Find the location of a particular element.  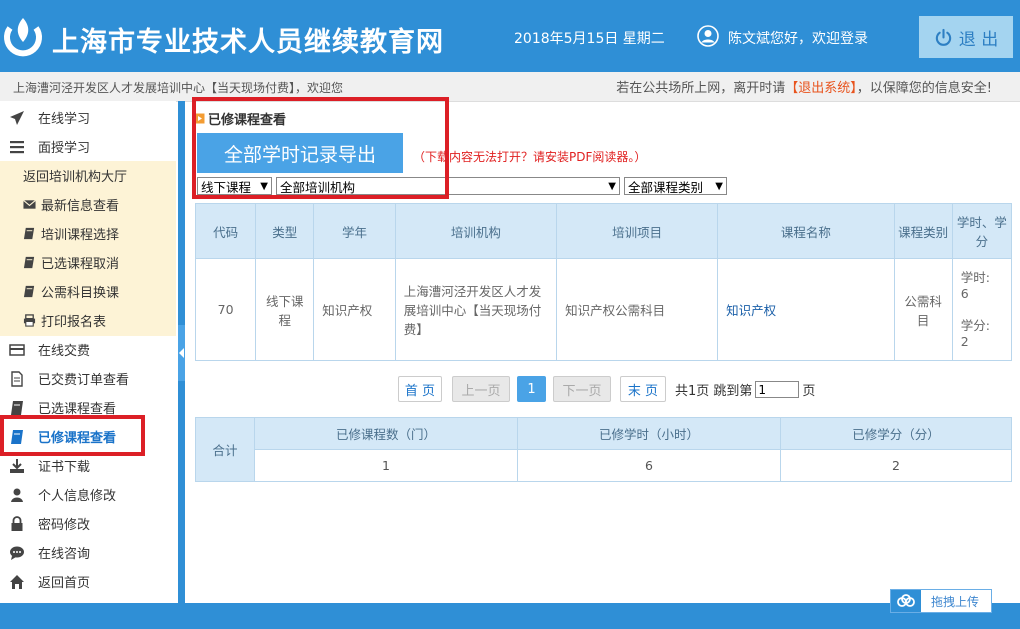

section-title: 已修课程查看 is located at coordinates (240, 118).